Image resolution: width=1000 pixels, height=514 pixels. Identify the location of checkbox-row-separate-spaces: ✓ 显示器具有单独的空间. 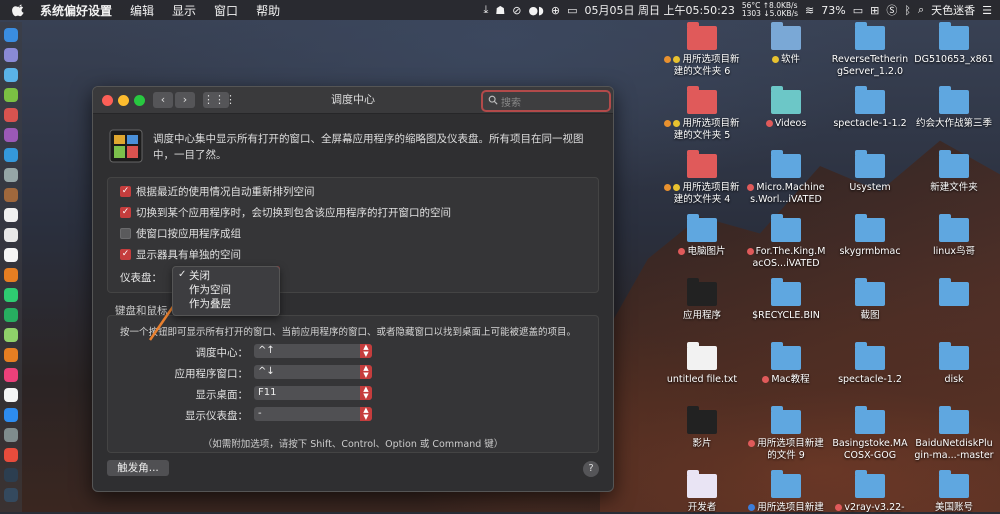
(180, 254).